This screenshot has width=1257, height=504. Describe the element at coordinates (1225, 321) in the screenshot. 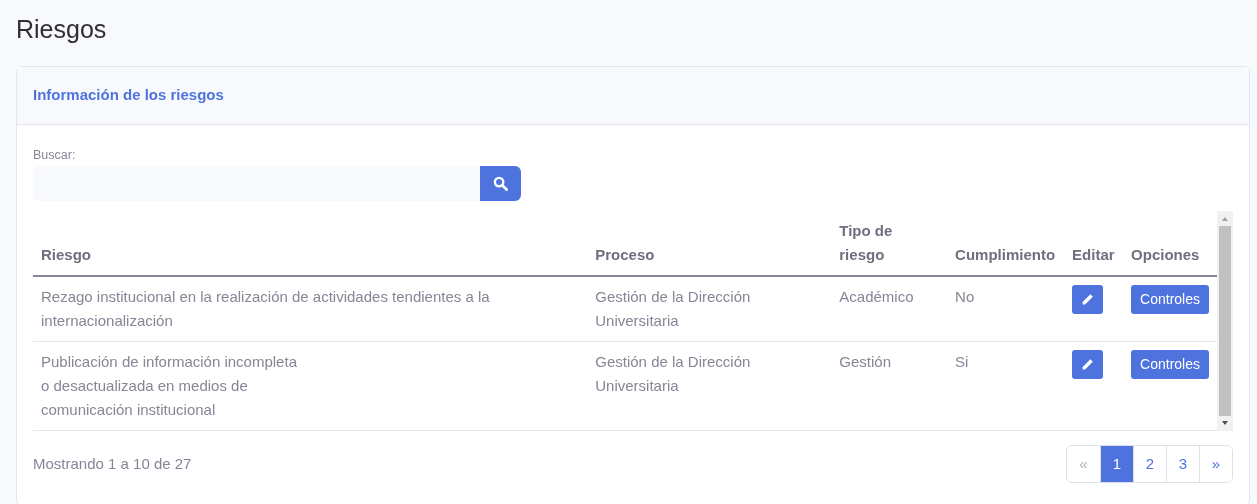

I see `scrollbar` at that location.